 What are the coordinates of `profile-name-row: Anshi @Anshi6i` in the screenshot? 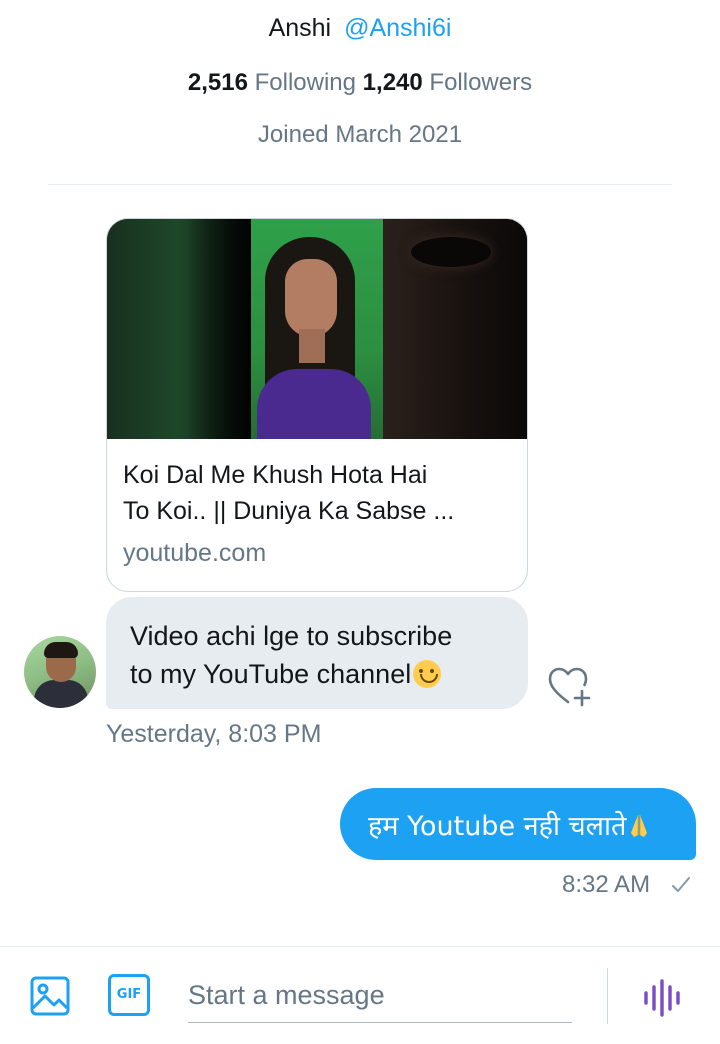 It's located at (360, 28).